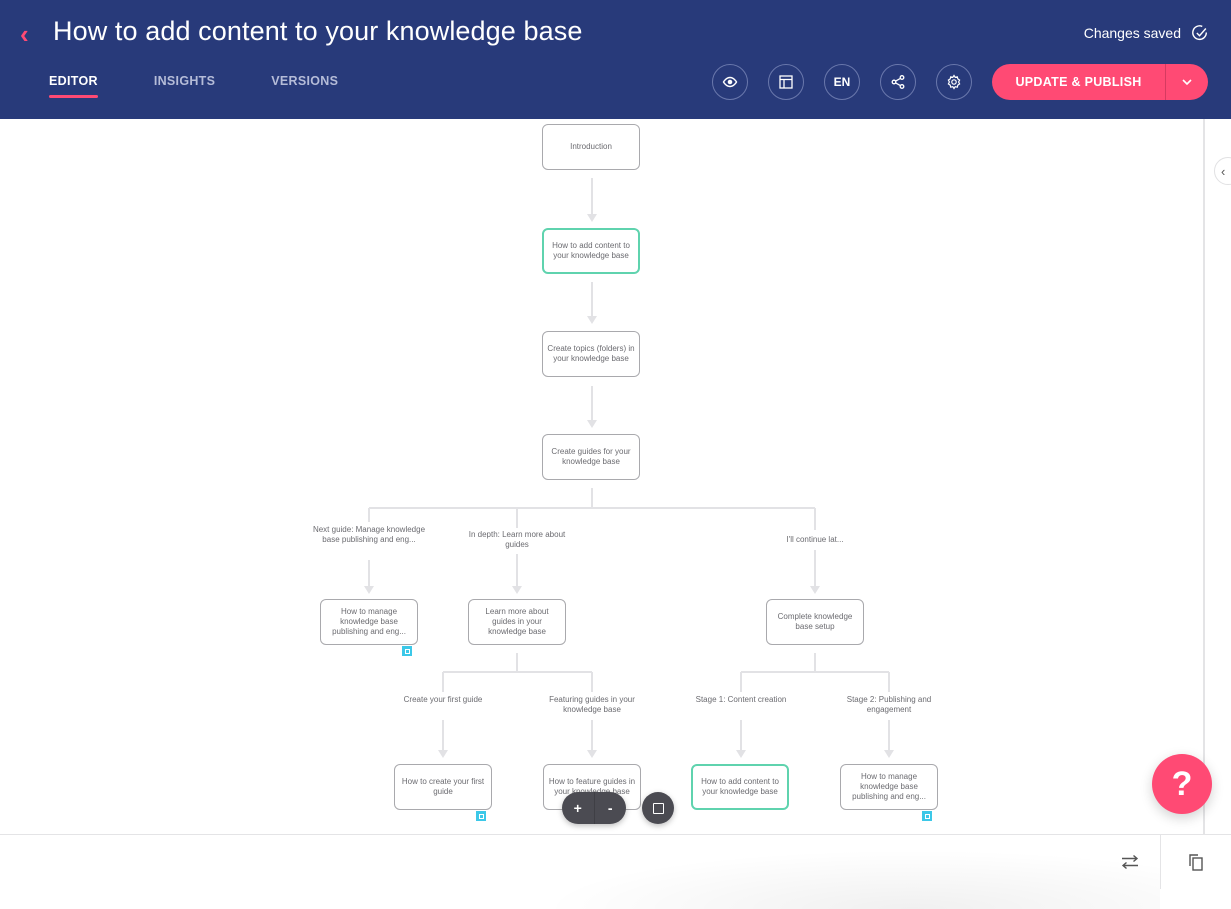 The image size is (1231, 909). I want to click on check-circle-icon, so click(1200, 33).